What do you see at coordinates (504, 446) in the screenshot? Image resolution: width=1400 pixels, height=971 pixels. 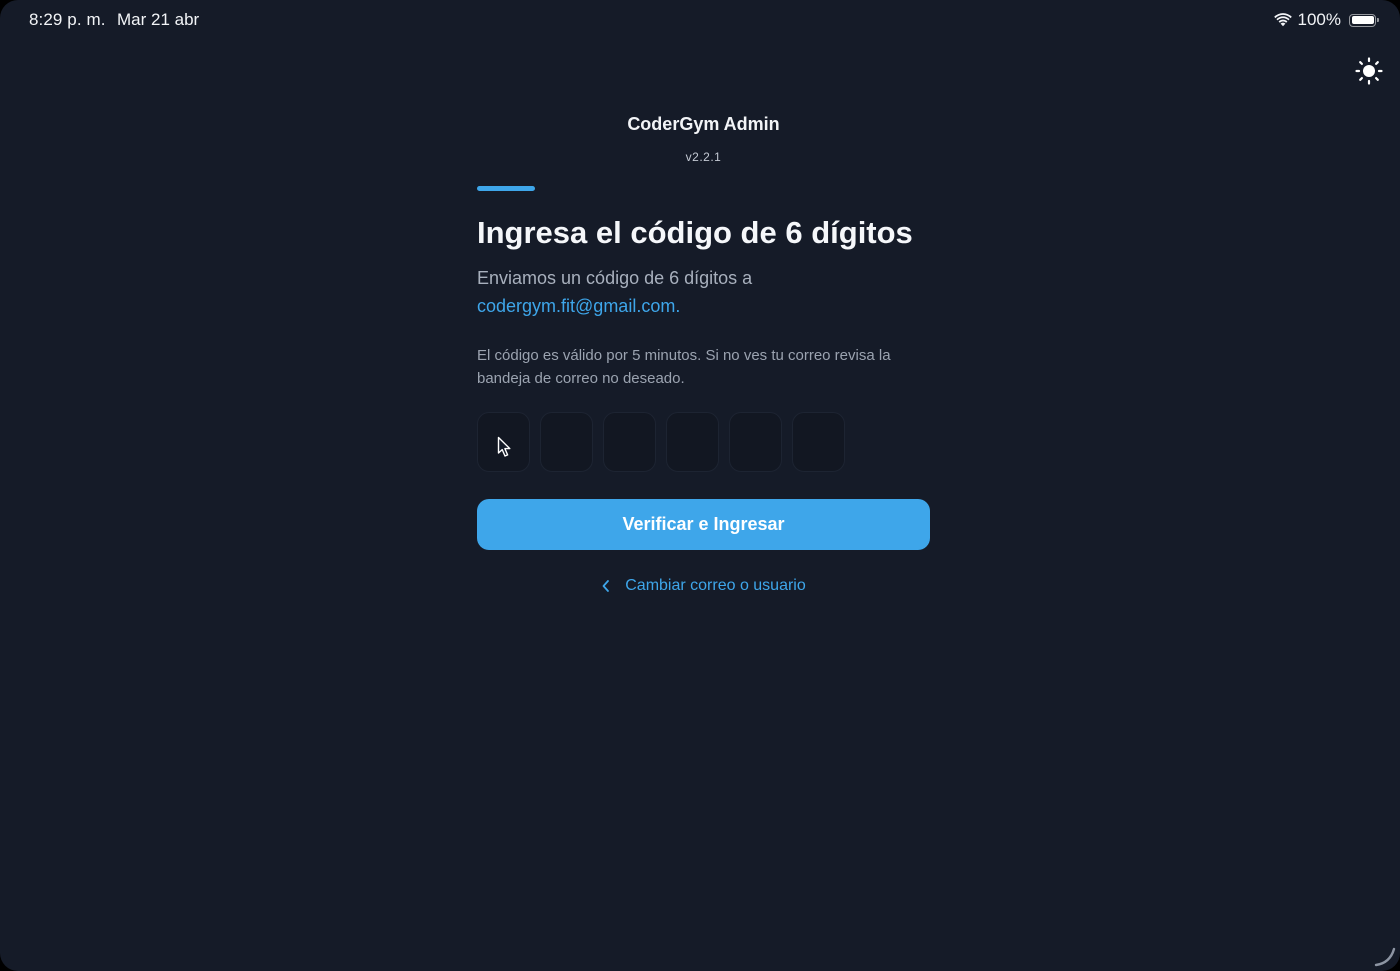 I see `mouse-pointer-icon` at bounding box center [504, 446].